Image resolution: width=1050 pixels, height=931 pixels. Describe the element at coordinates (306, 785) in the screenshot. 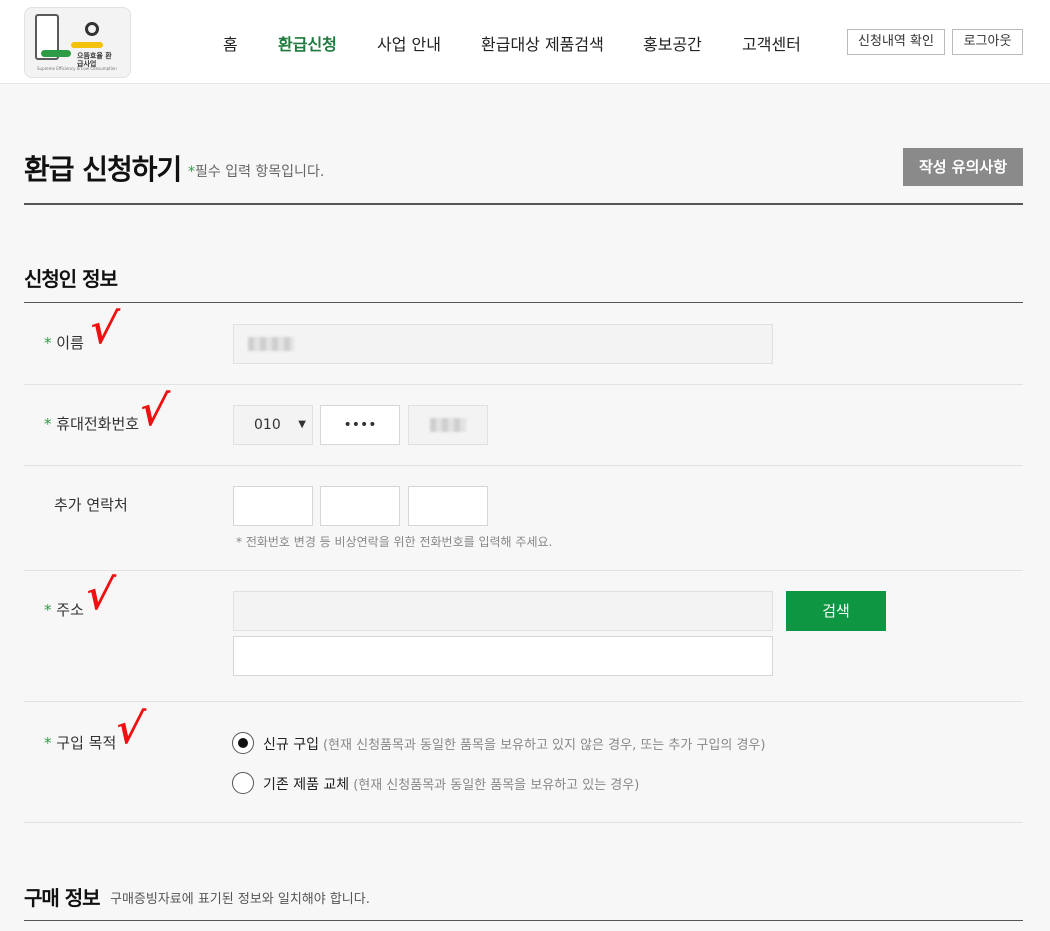

I see `purpose-replace-label: 기존 제품 교체` at that location.